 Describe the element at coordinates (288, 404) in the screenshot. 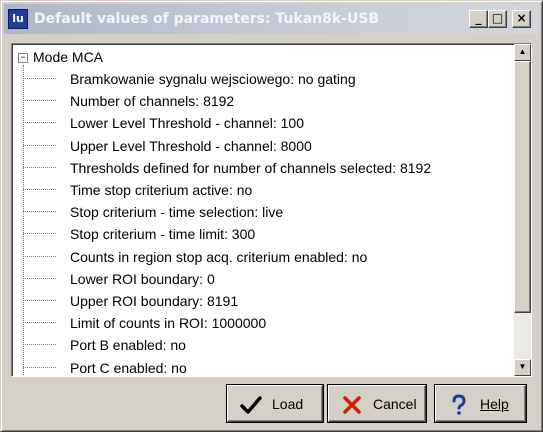

I see `load-button-label: Load` at that location.